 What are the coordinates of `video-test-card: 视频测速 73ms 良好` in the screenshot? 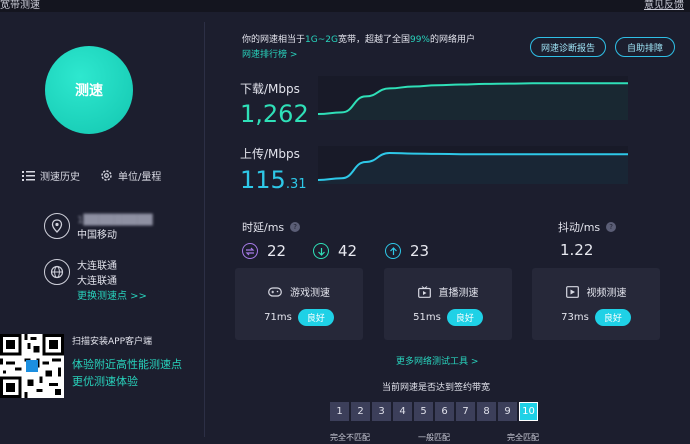 It's located at (596, 304).